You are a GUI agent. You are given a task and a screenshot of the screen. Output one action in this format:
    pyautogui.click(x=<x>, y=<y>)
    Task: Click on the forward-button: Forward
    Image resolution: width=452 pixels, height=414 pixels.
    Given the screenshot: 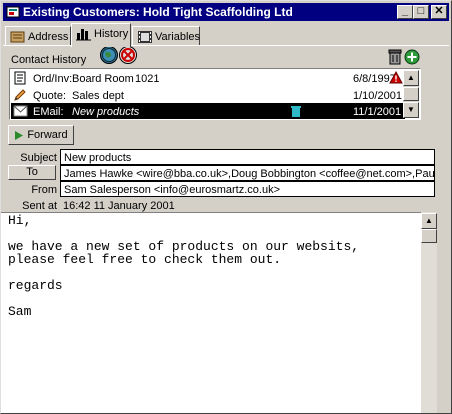 What is the action you would take?
    pyautogui.click(x=41, y=135)
    